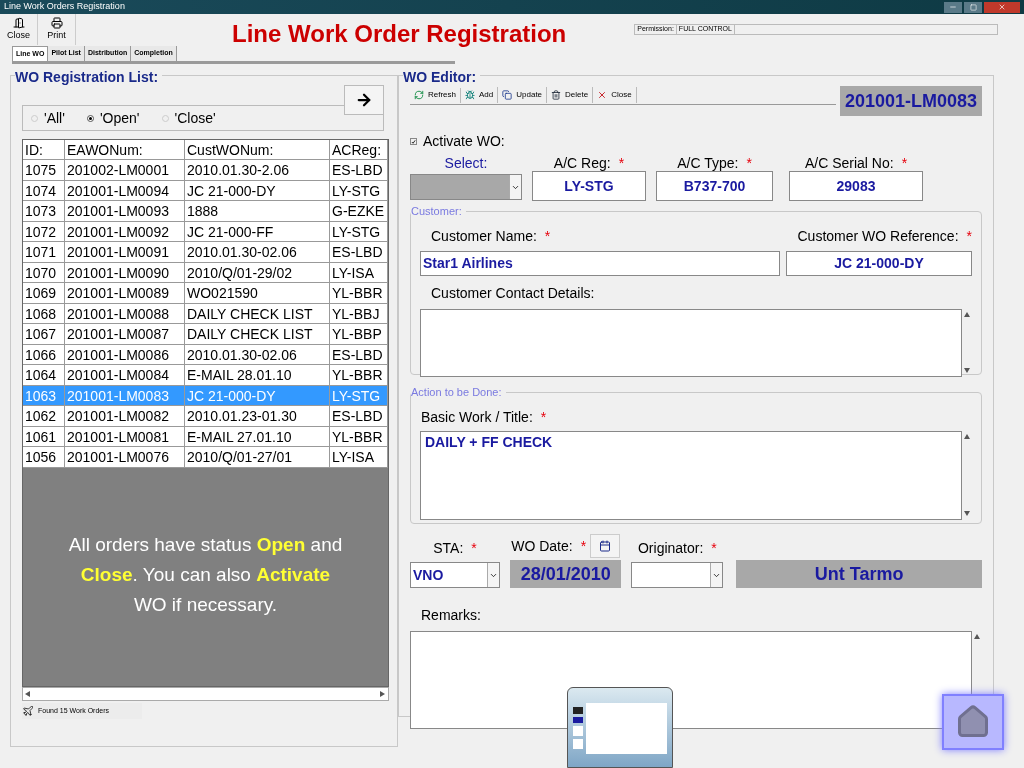 This screenshot has width=1024, height=768. Describe the element at coordinates (708, 163) in the screenshot. I see `field-label: A/C Type:` at that location.